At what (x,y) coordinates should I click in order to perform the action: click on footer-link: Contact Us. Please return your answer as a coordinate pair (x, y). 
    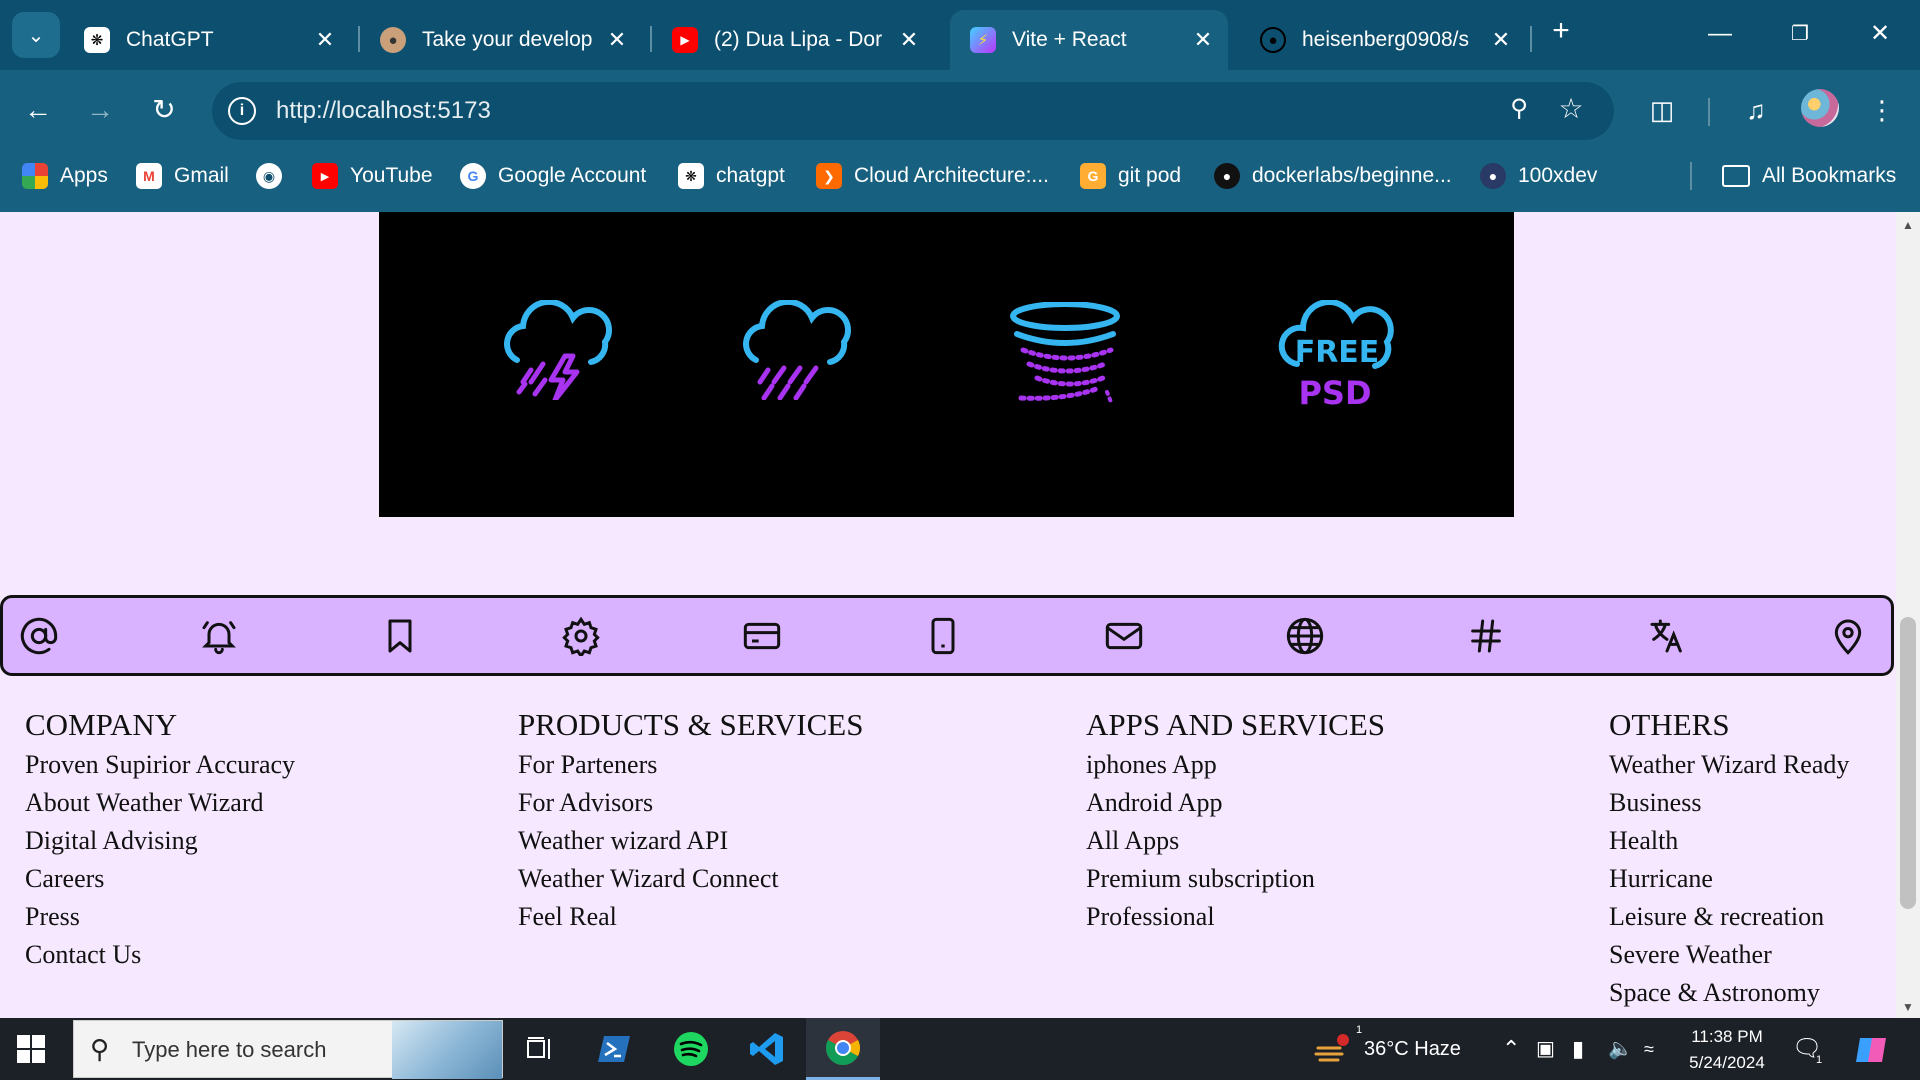
    Looking at the image, I should click on (160, 955).